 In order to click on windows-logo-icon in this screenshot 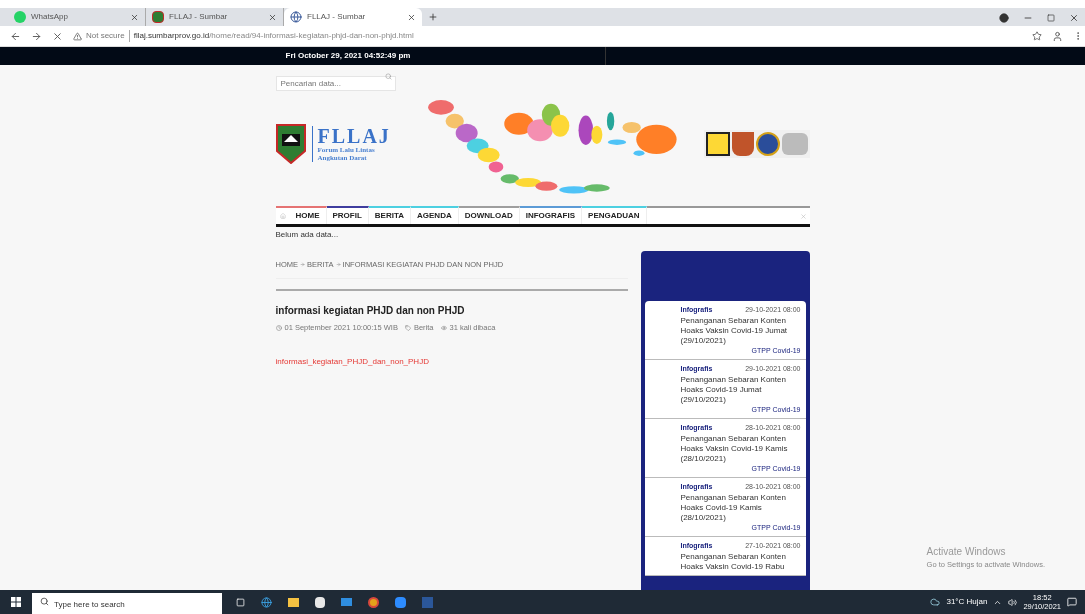, I will do `click(16, 602)`.